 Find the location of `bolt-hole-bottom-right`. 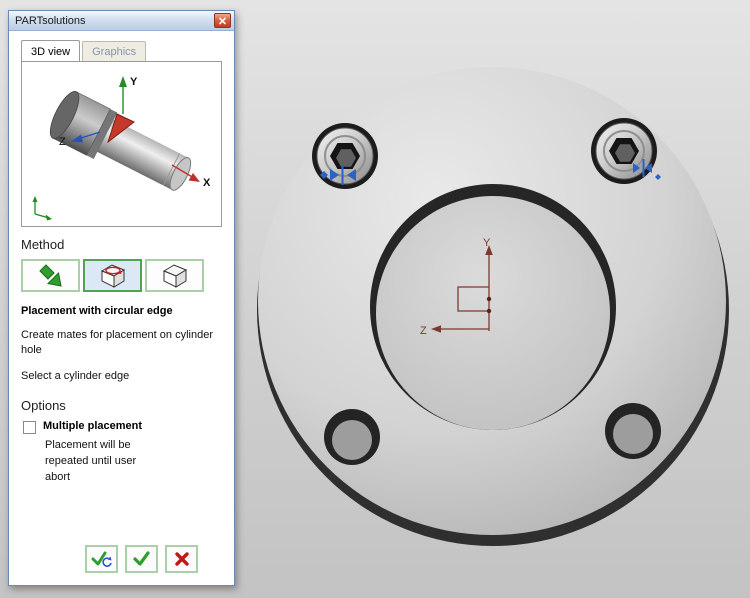

bolt-hole-bottom-right is located at coordinates (633, 431).